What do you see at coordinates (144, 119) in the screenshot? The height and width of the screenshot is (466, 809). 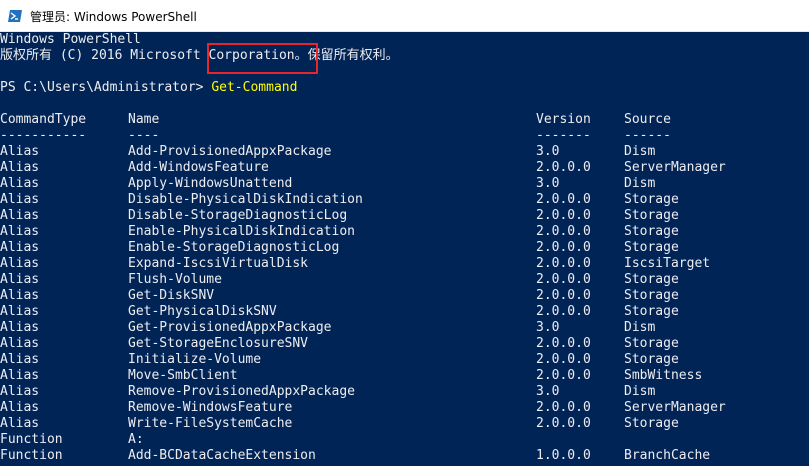 I see `header-name: Name` at bounding box center [144, 119].